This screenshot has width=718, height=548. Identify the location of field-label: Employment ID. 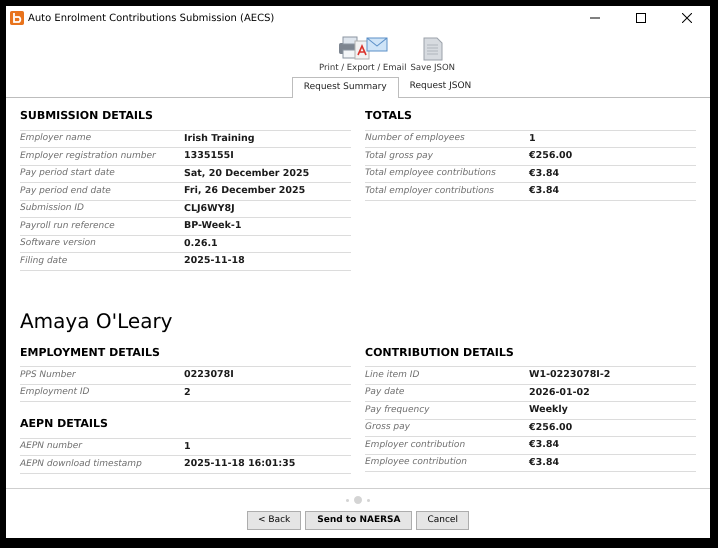
(55, 392).